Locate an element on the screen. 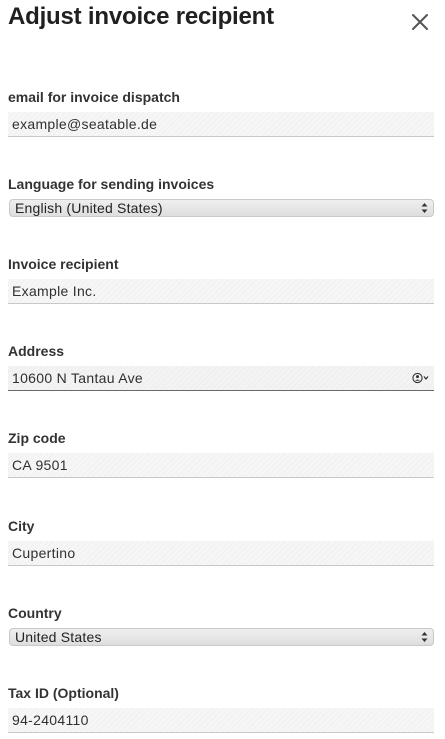  email-label: email for invoice dispatch is located at coordinates (94, 97).